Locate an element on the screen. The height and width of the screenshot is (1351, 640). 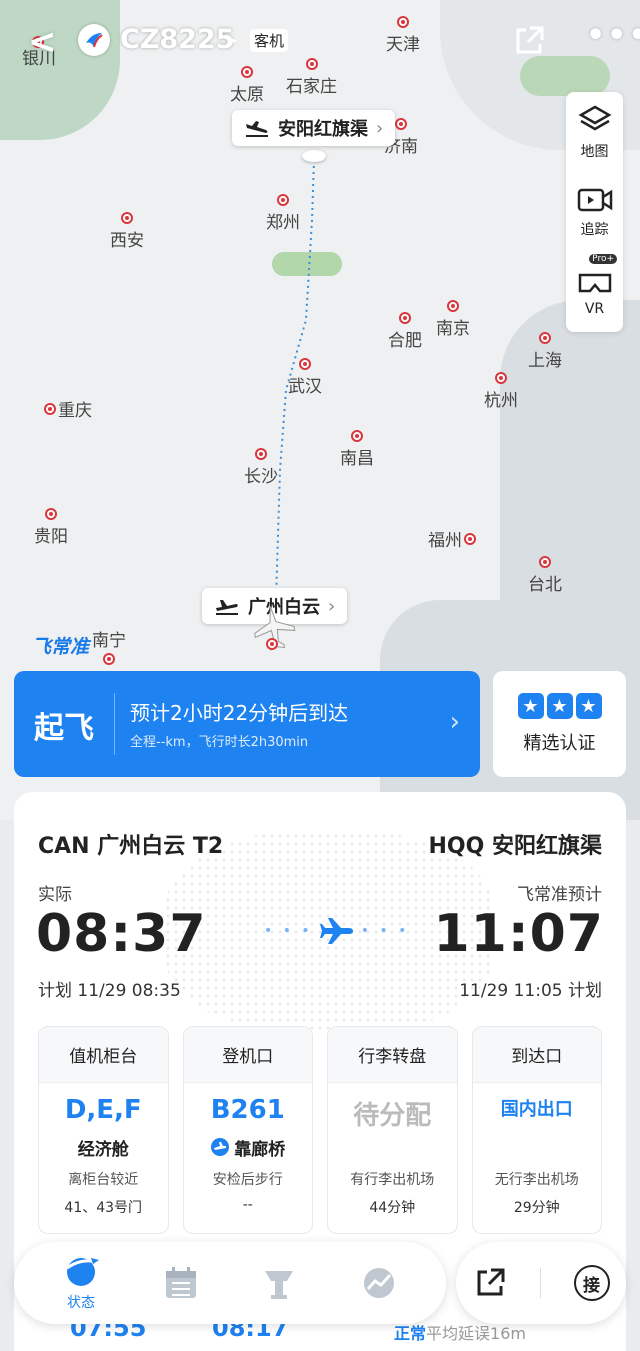
city-label: 福州 is located at coordinates (452, 538).